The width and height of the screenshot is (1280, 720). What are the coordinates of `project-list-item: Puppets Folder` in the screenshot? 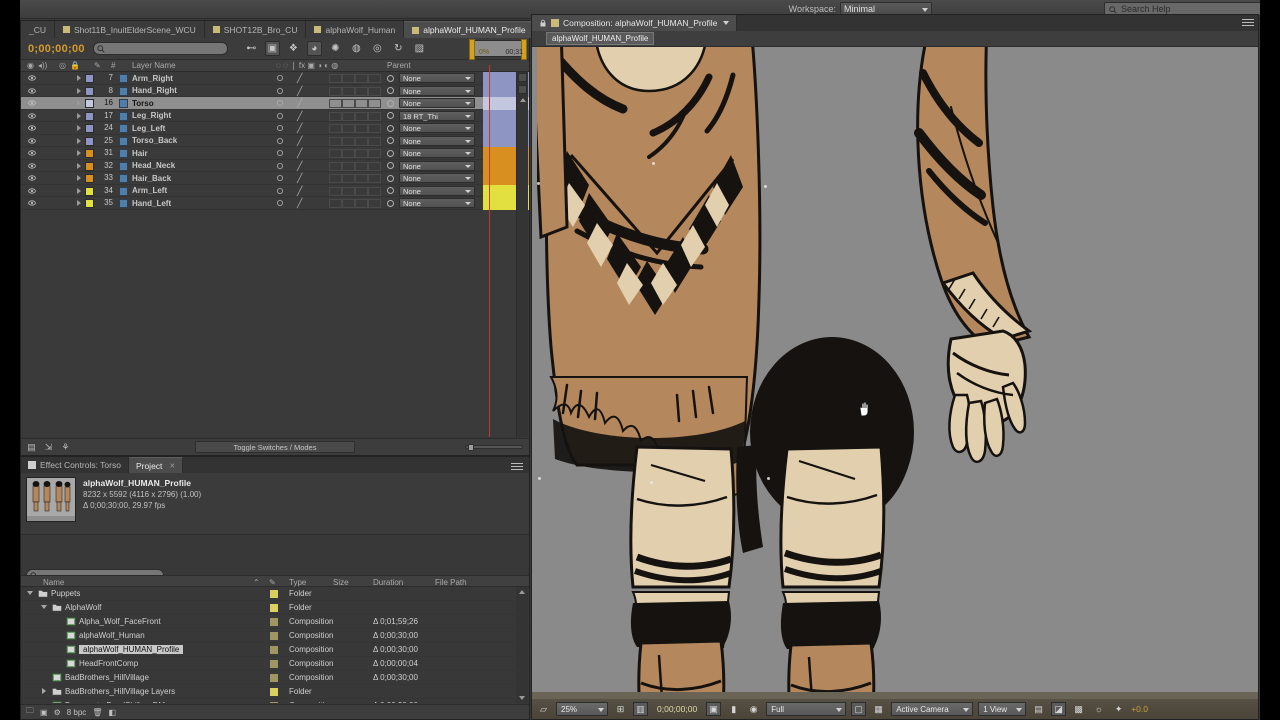 It's located at (275, 594).